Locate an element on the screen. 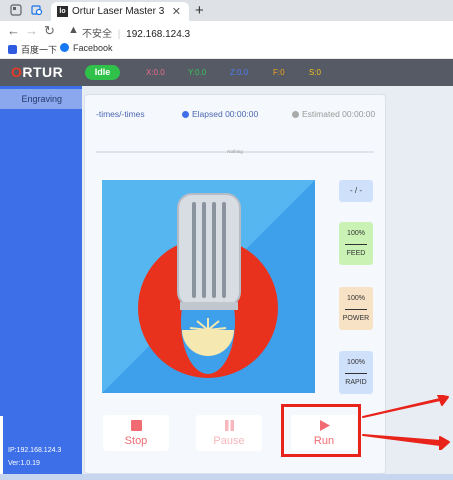  reload-icon: ↻ is located at coordinates (49, 31).